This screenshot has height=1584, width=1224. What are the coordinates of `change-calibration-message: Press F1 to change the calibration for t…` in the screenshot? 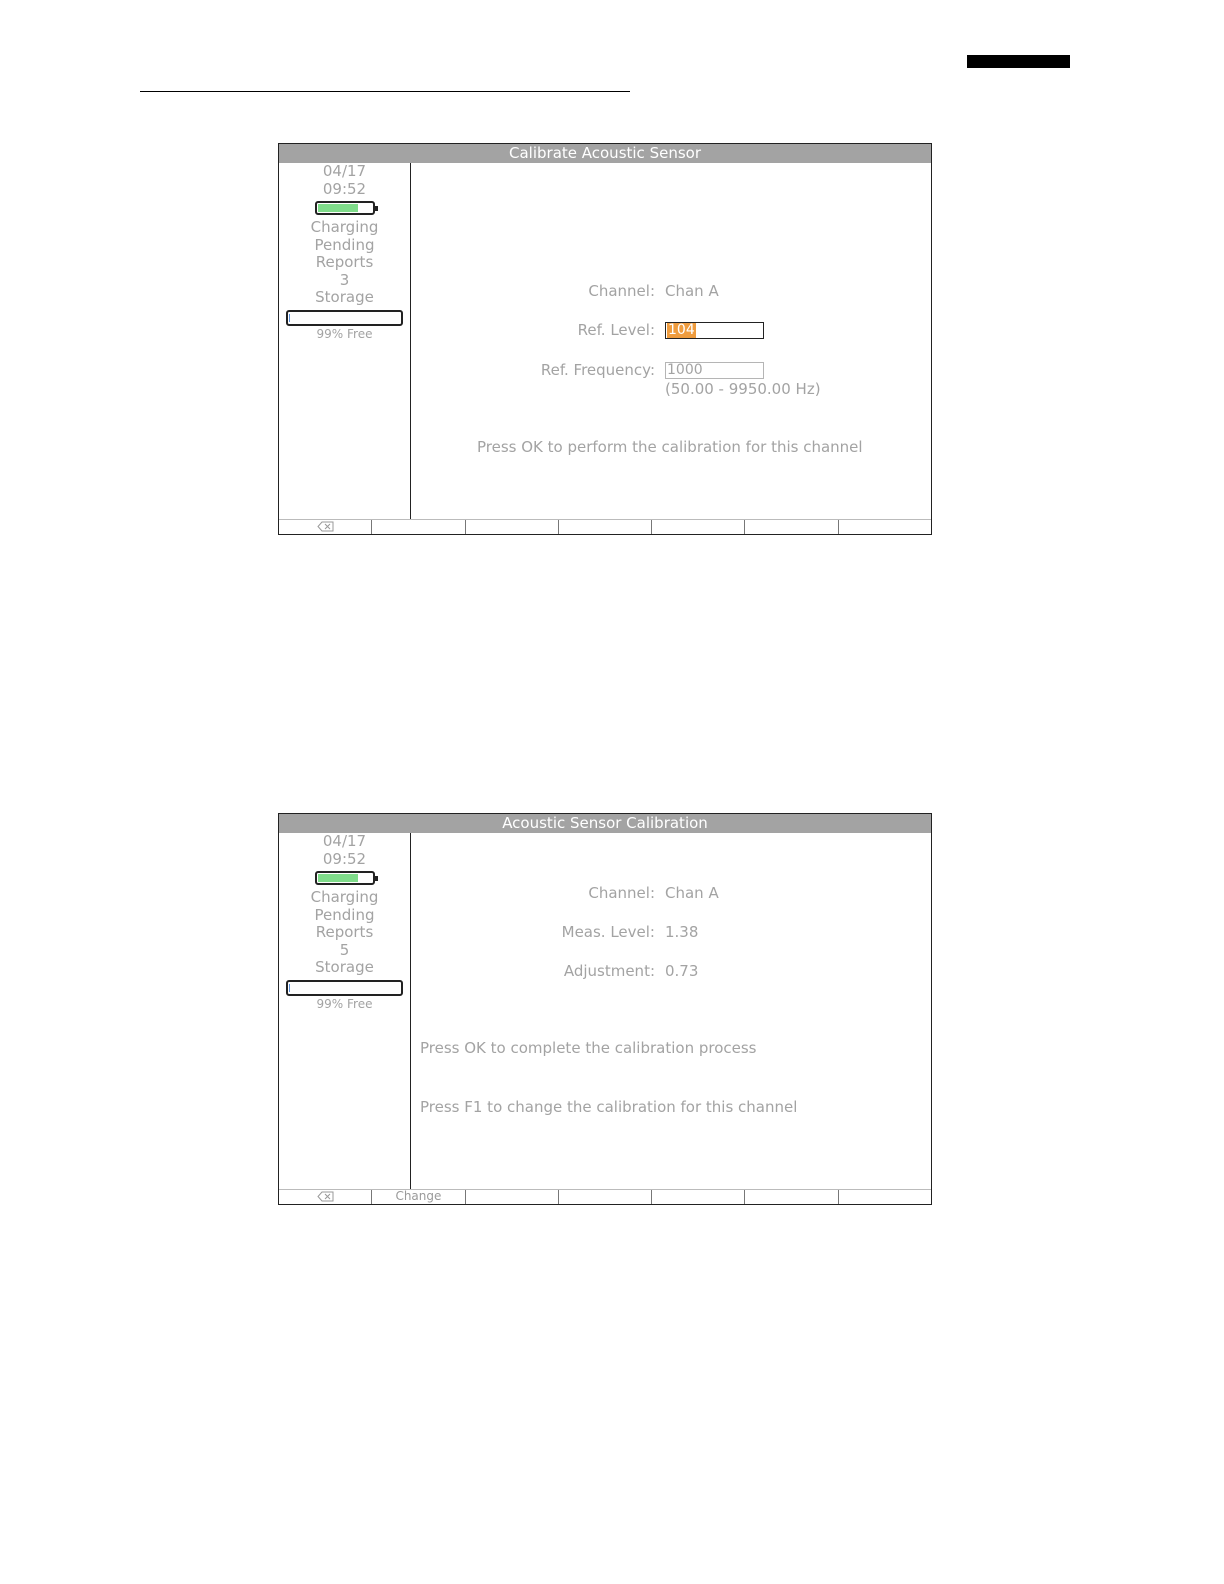 It's located at (609, 1107).